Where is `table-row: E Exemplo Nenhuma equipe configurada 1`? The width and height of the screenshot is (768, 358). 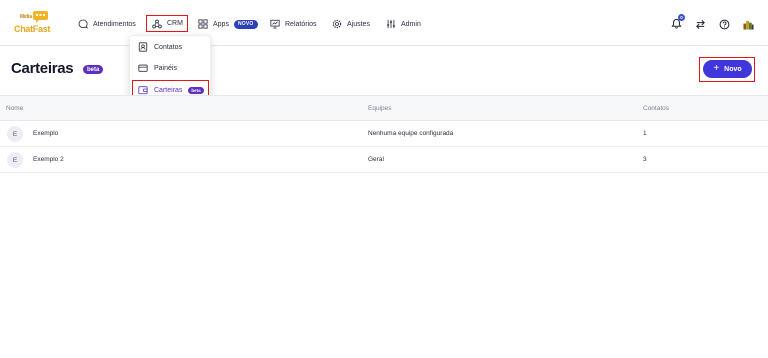 table-row: E Exemplo Nenhuma equipe configurada 1 is located at coordinates (384, 134).